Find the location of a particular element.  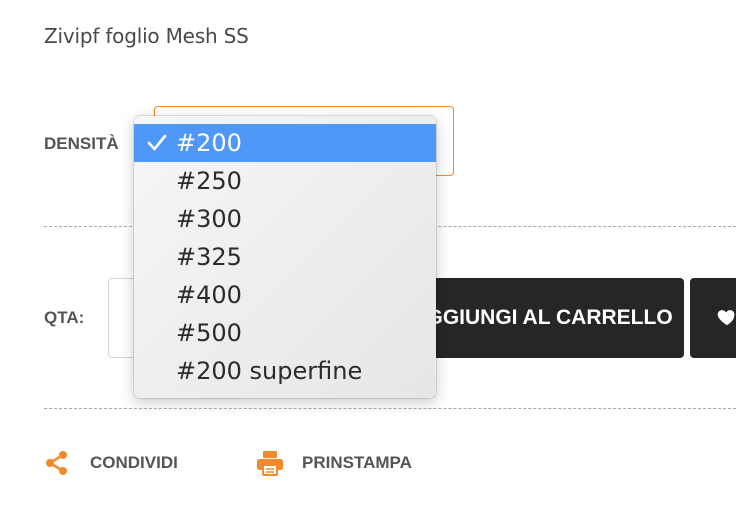

density-option-500: #500 is located at coordinates (285, 333).